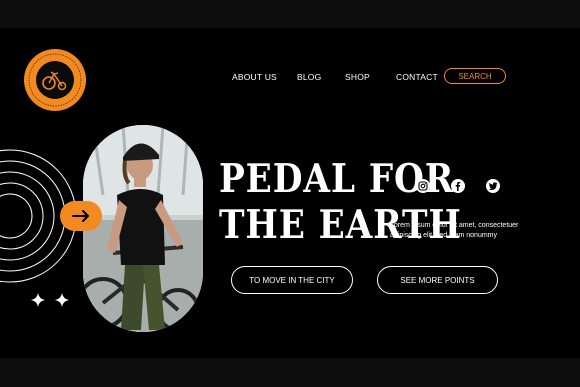 Image resolution: width=580 pixels, height=387 pixels. What do you see at coordinates (340, 225) in the screenshot?
I see `headline-line-2: THE EARTH` at bounding box center [340, 225].